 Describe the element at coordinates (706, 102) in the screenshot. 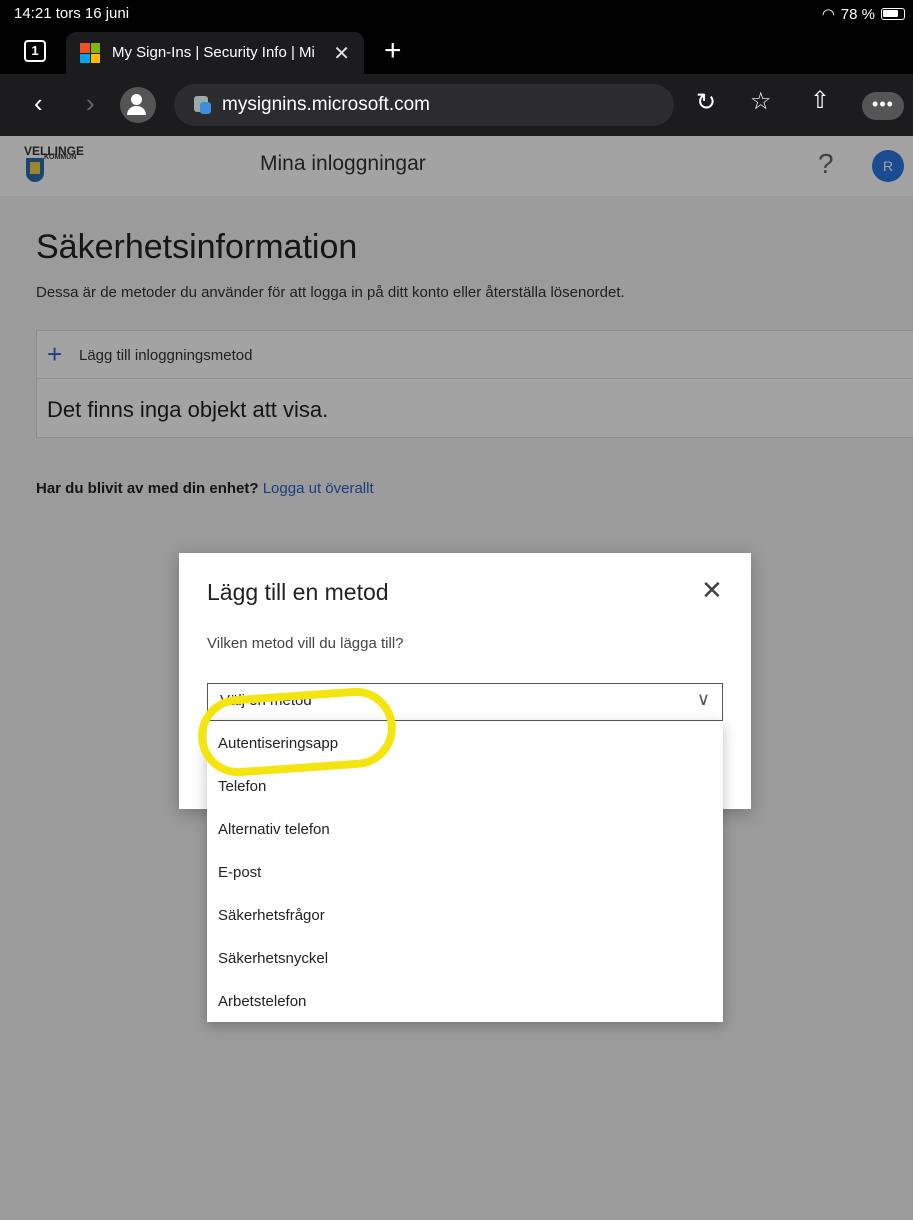

I see `reload-icon: ↻` at that location.